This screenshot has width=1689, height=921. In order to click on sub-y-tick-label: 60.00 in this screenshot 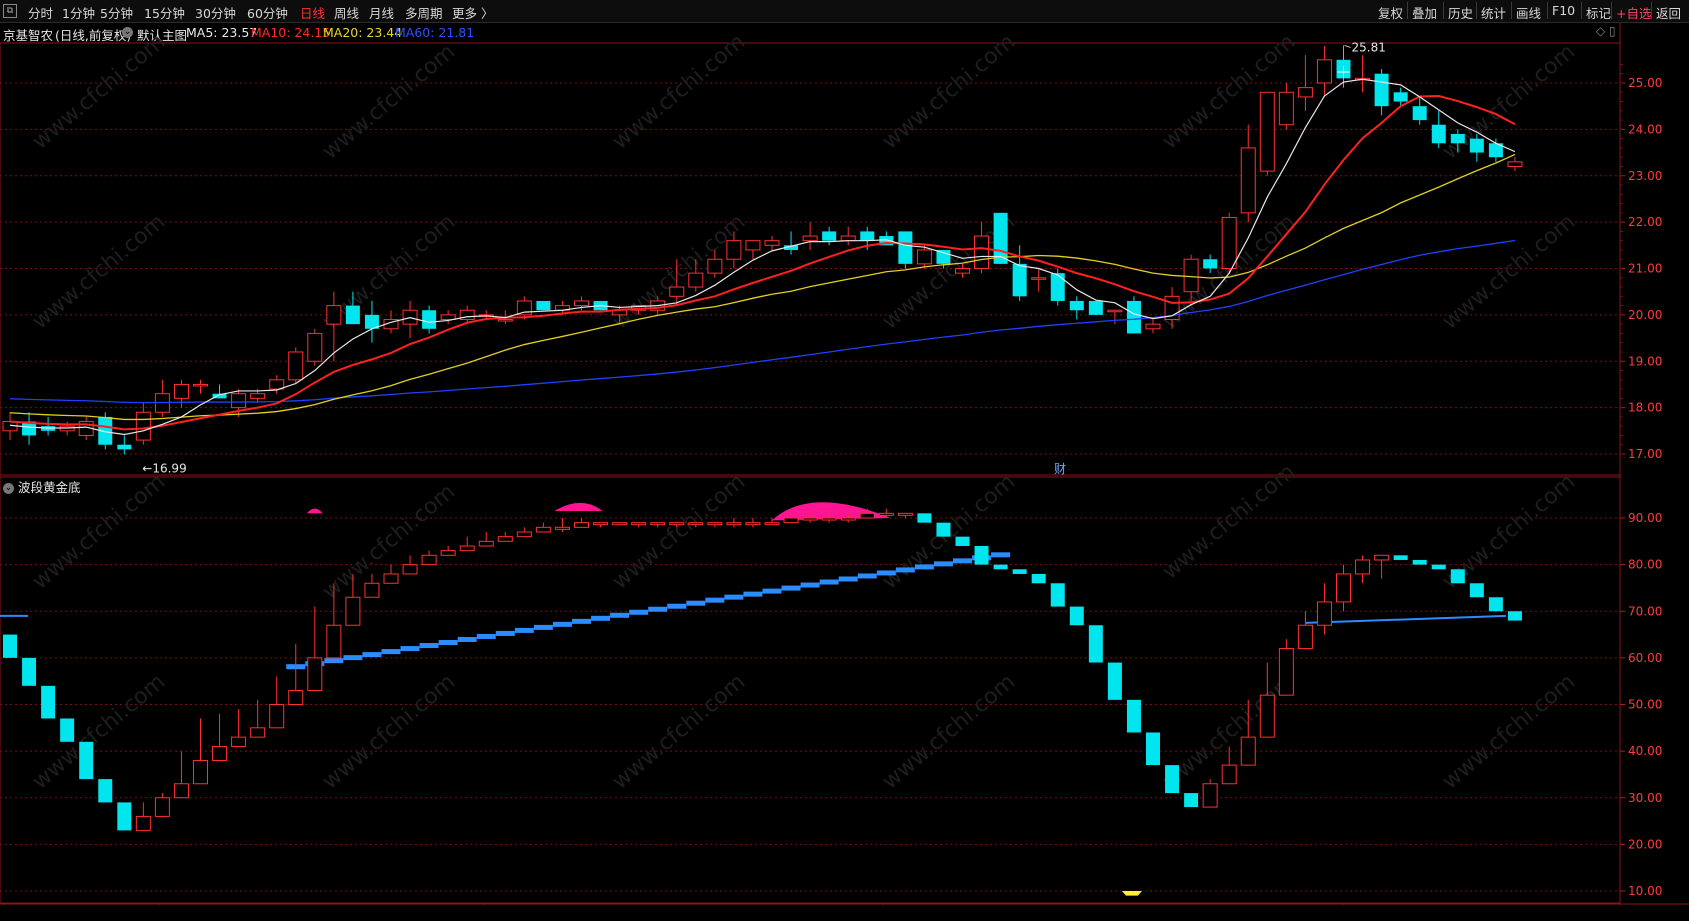, I will do `click(1645, 658)`.